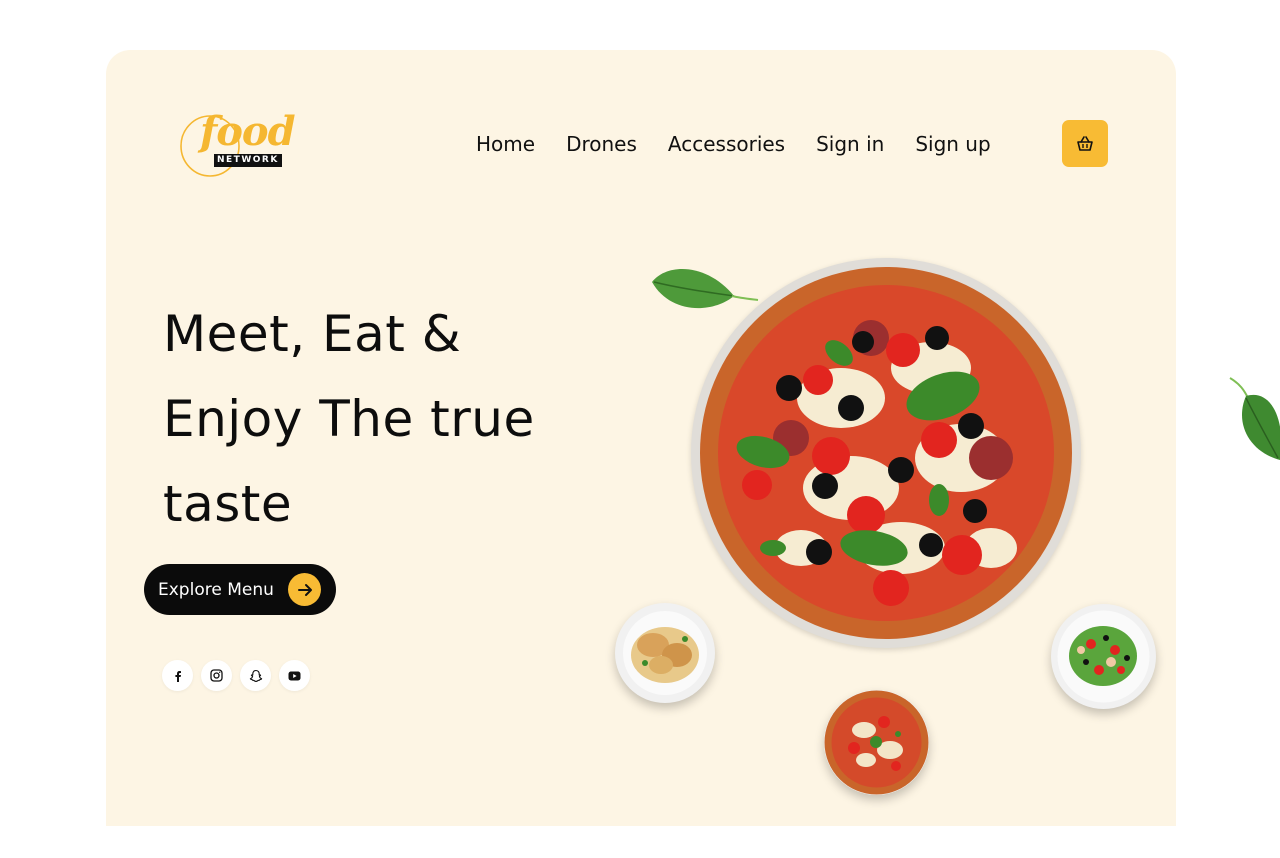 The width and height of the screenshot is (1280, 858). What do you see at coordinates (665, 653) in the screenshot?
I see `pasta-plate-image` at bounding box center [665, 653].